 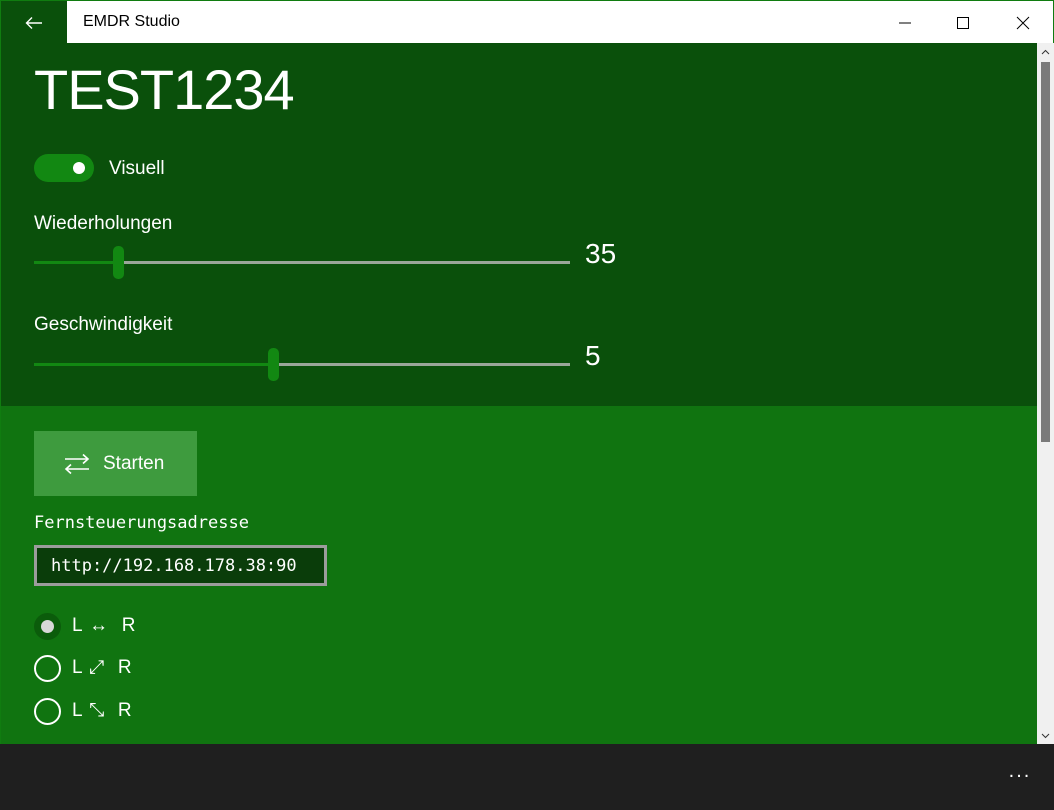 What do you see at coordinates (593, 355) in the screenshot?
I see `speed-value: 5` at bounding box center [593, 355].